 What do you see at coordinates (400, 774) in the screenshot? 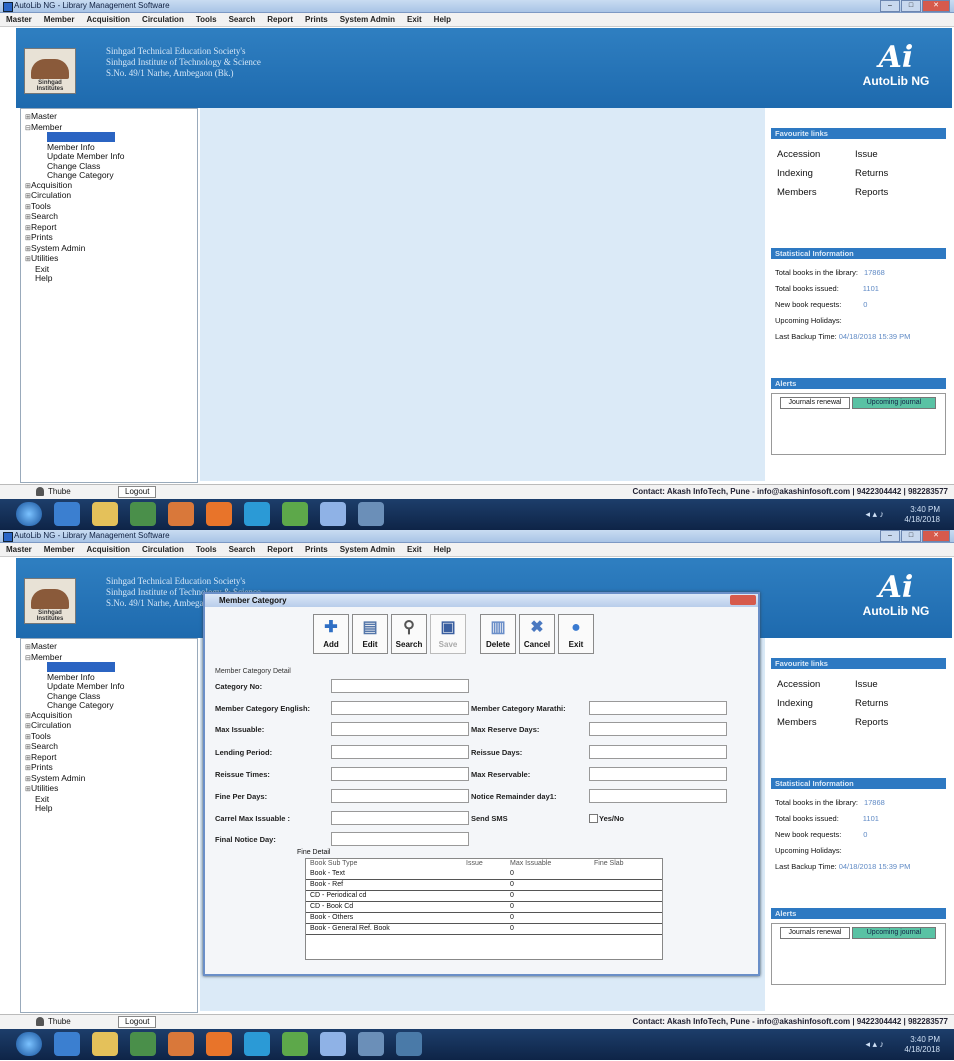
I see `reissue-times-input` at bounding box center [400, 774].